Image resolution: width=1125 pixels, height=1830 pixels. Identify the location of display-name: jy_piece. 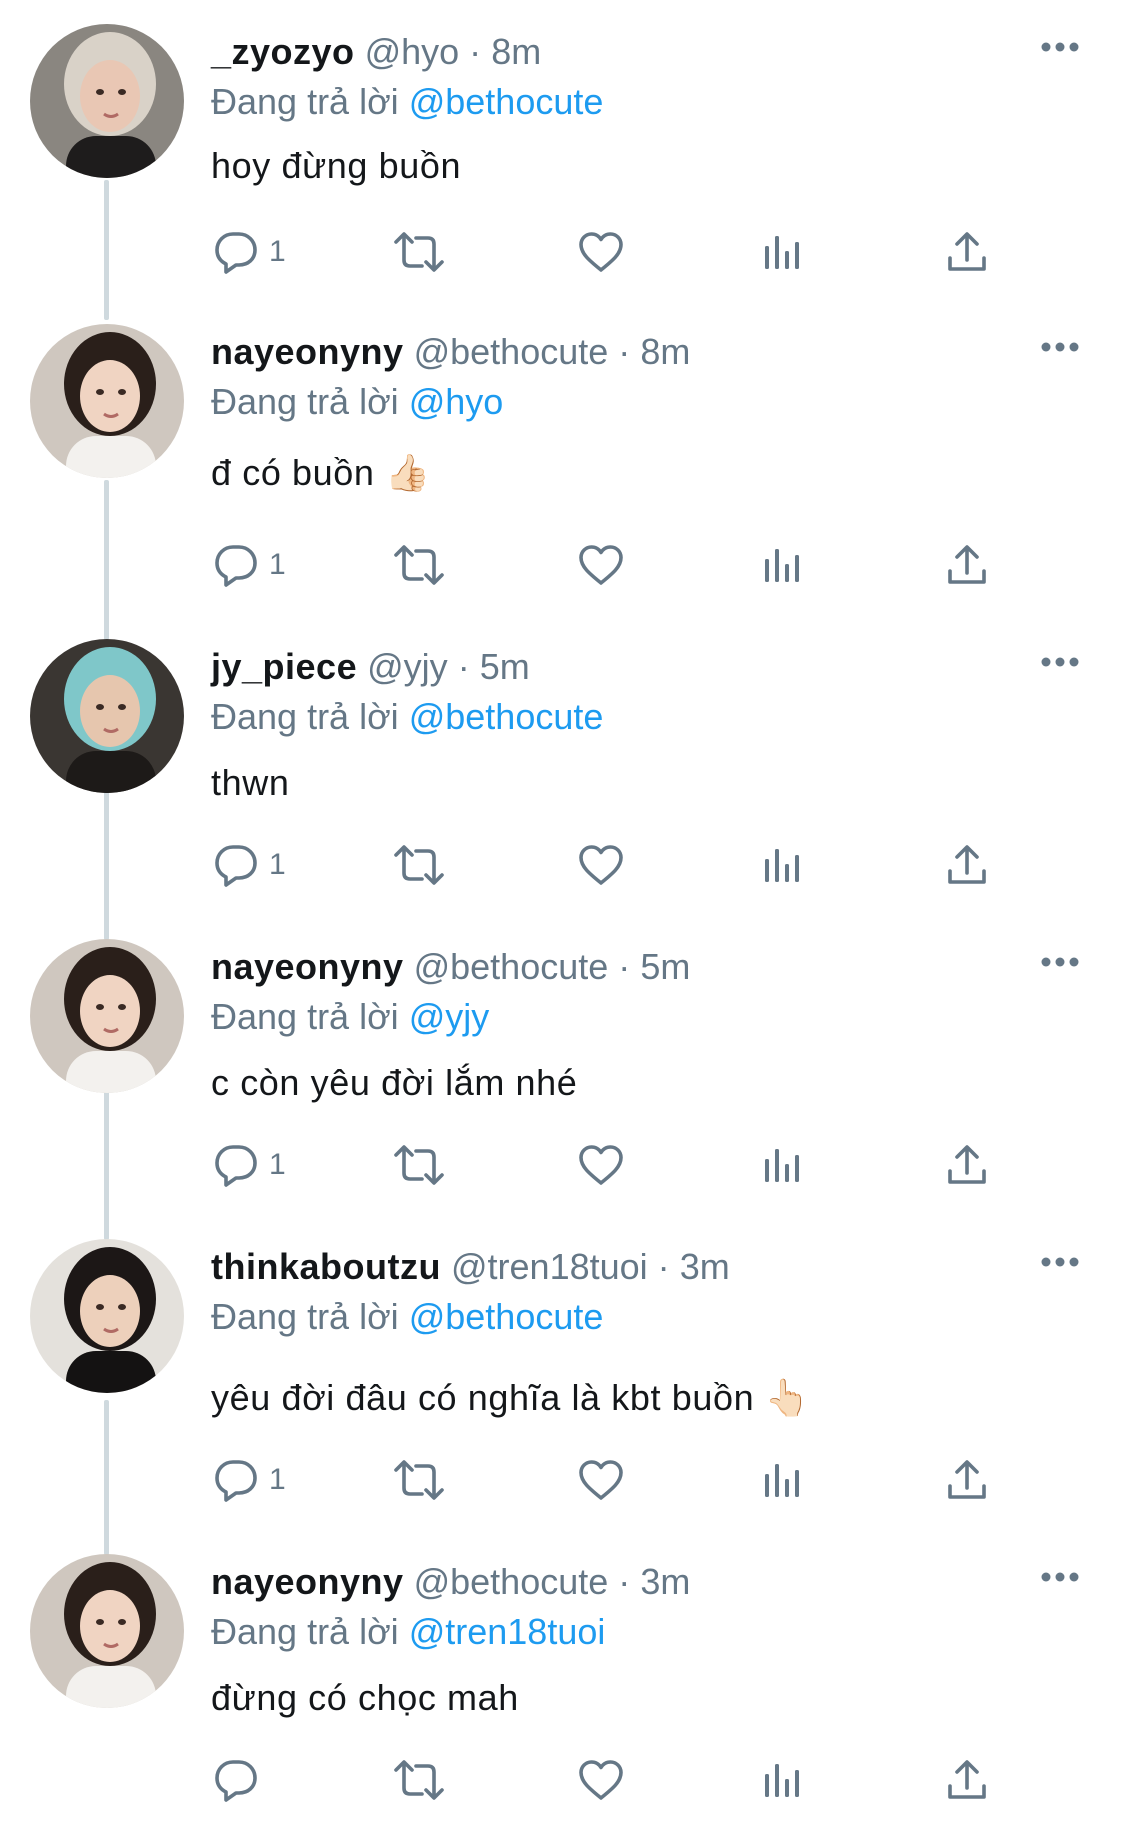
(284, 666).